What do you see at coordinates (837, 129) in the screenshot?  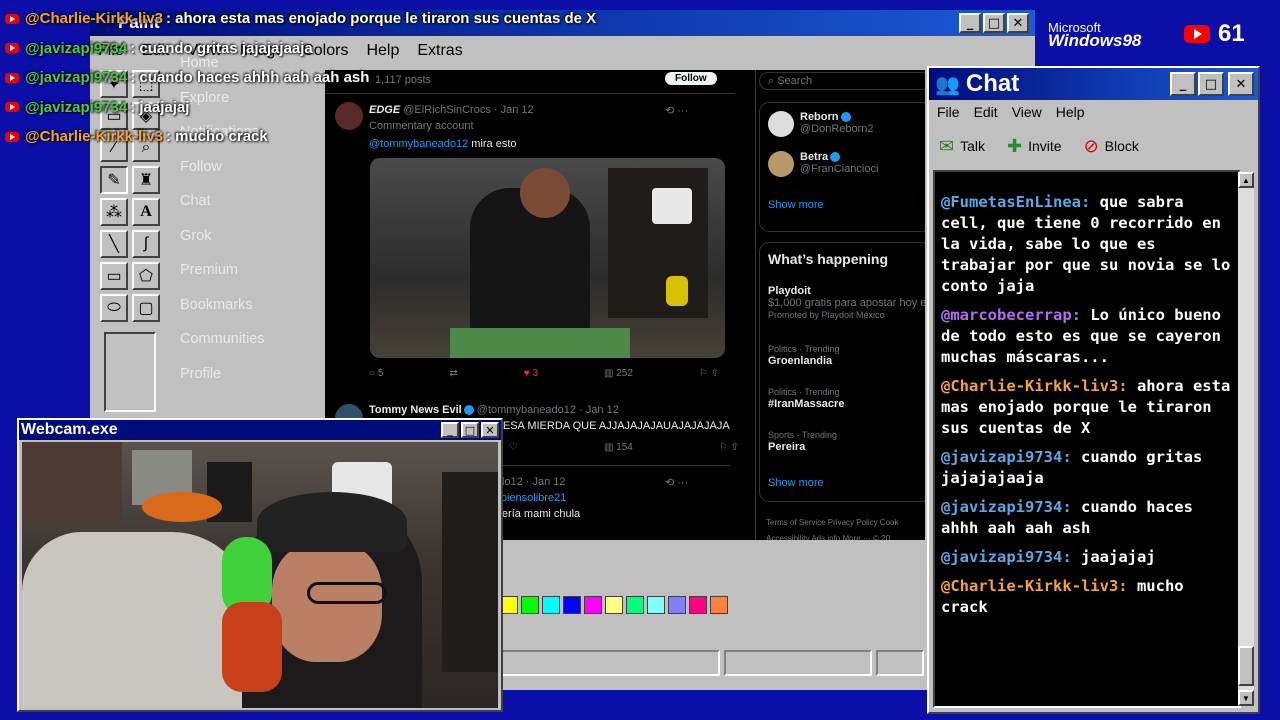 I see `follow-handle: @DonReborn2` at bounding box center [837, 129].